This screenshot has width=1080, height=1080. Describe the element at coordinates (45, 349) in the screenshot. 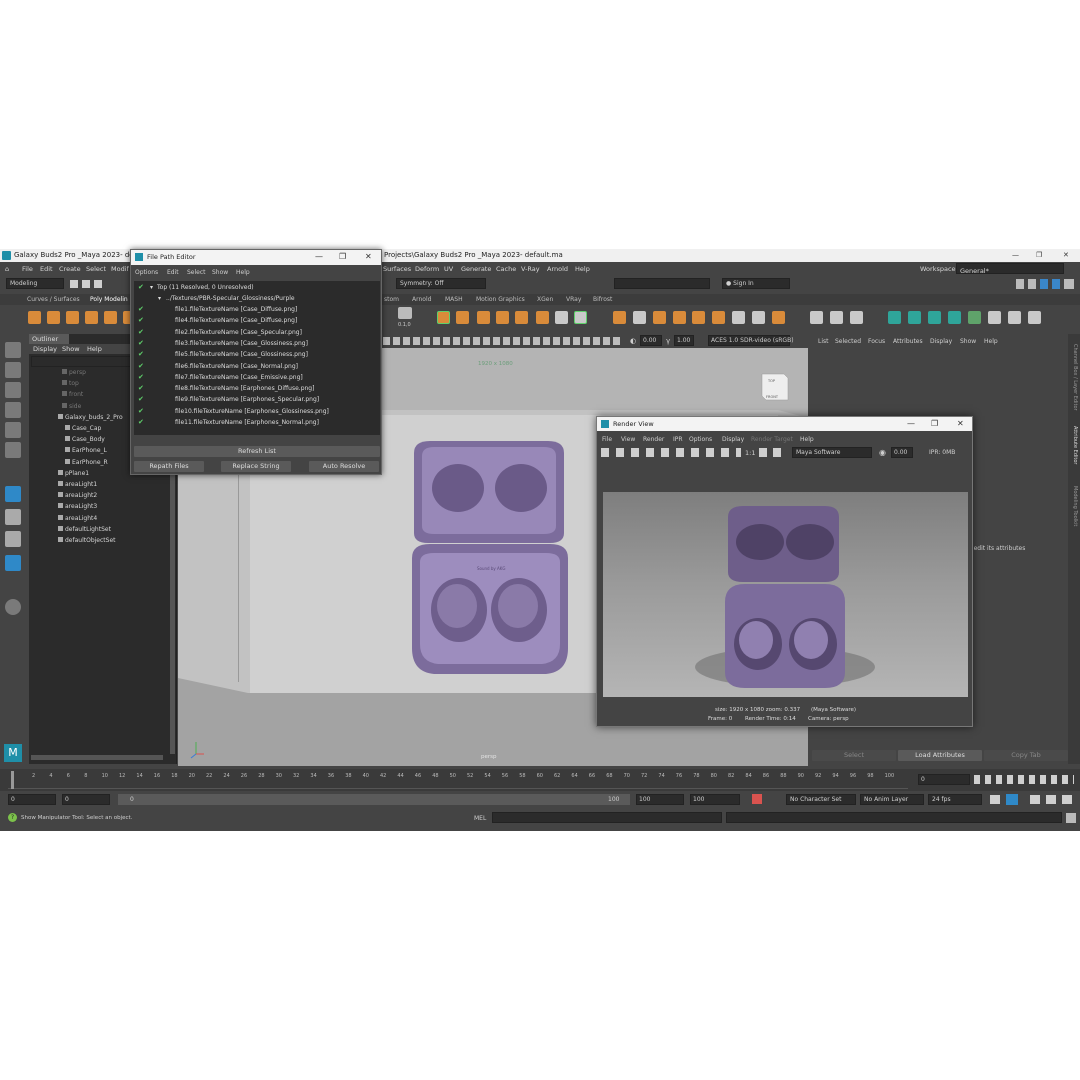

I see `outliner-menu-display: Display` at that location.